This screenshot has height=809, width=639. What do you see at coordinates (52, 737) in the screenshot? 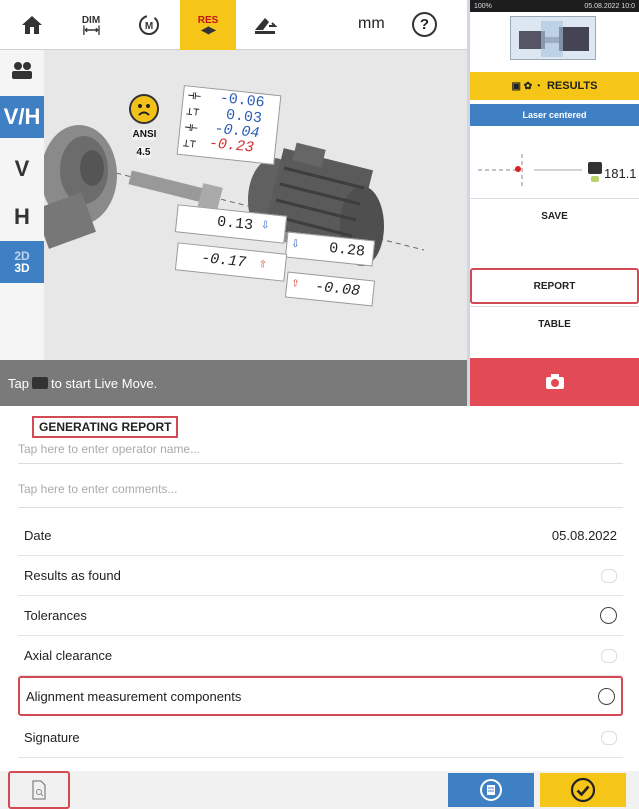
I see `signature-label: Signature` at bounding box center [52, 737].